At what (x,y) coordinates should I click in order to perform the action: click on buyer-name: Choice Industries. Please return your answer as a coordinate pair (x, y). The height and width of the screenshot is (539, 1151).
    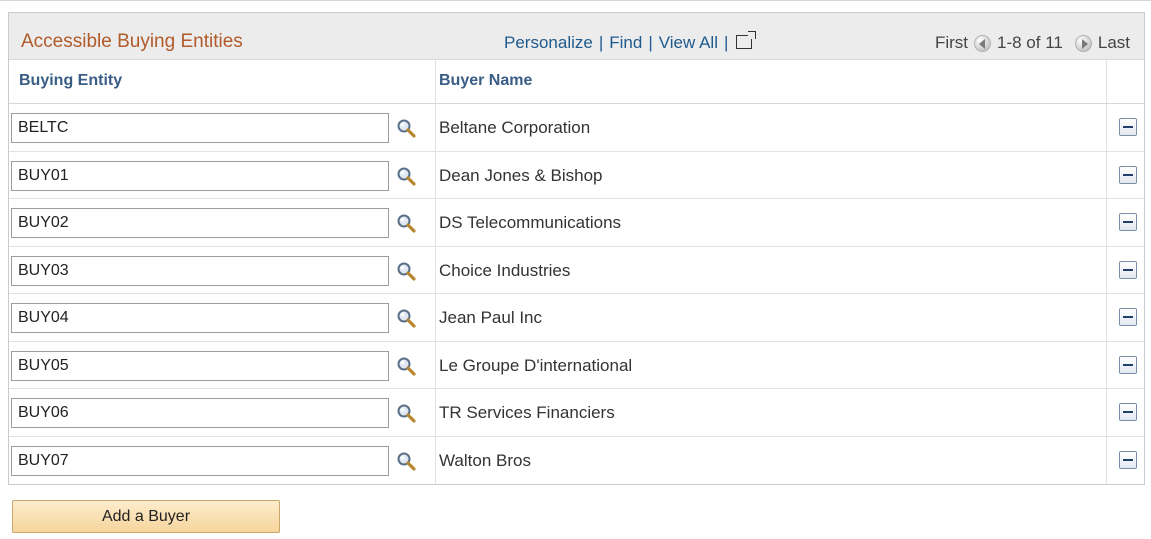
    Looking at the image, I should click on (505, 270).